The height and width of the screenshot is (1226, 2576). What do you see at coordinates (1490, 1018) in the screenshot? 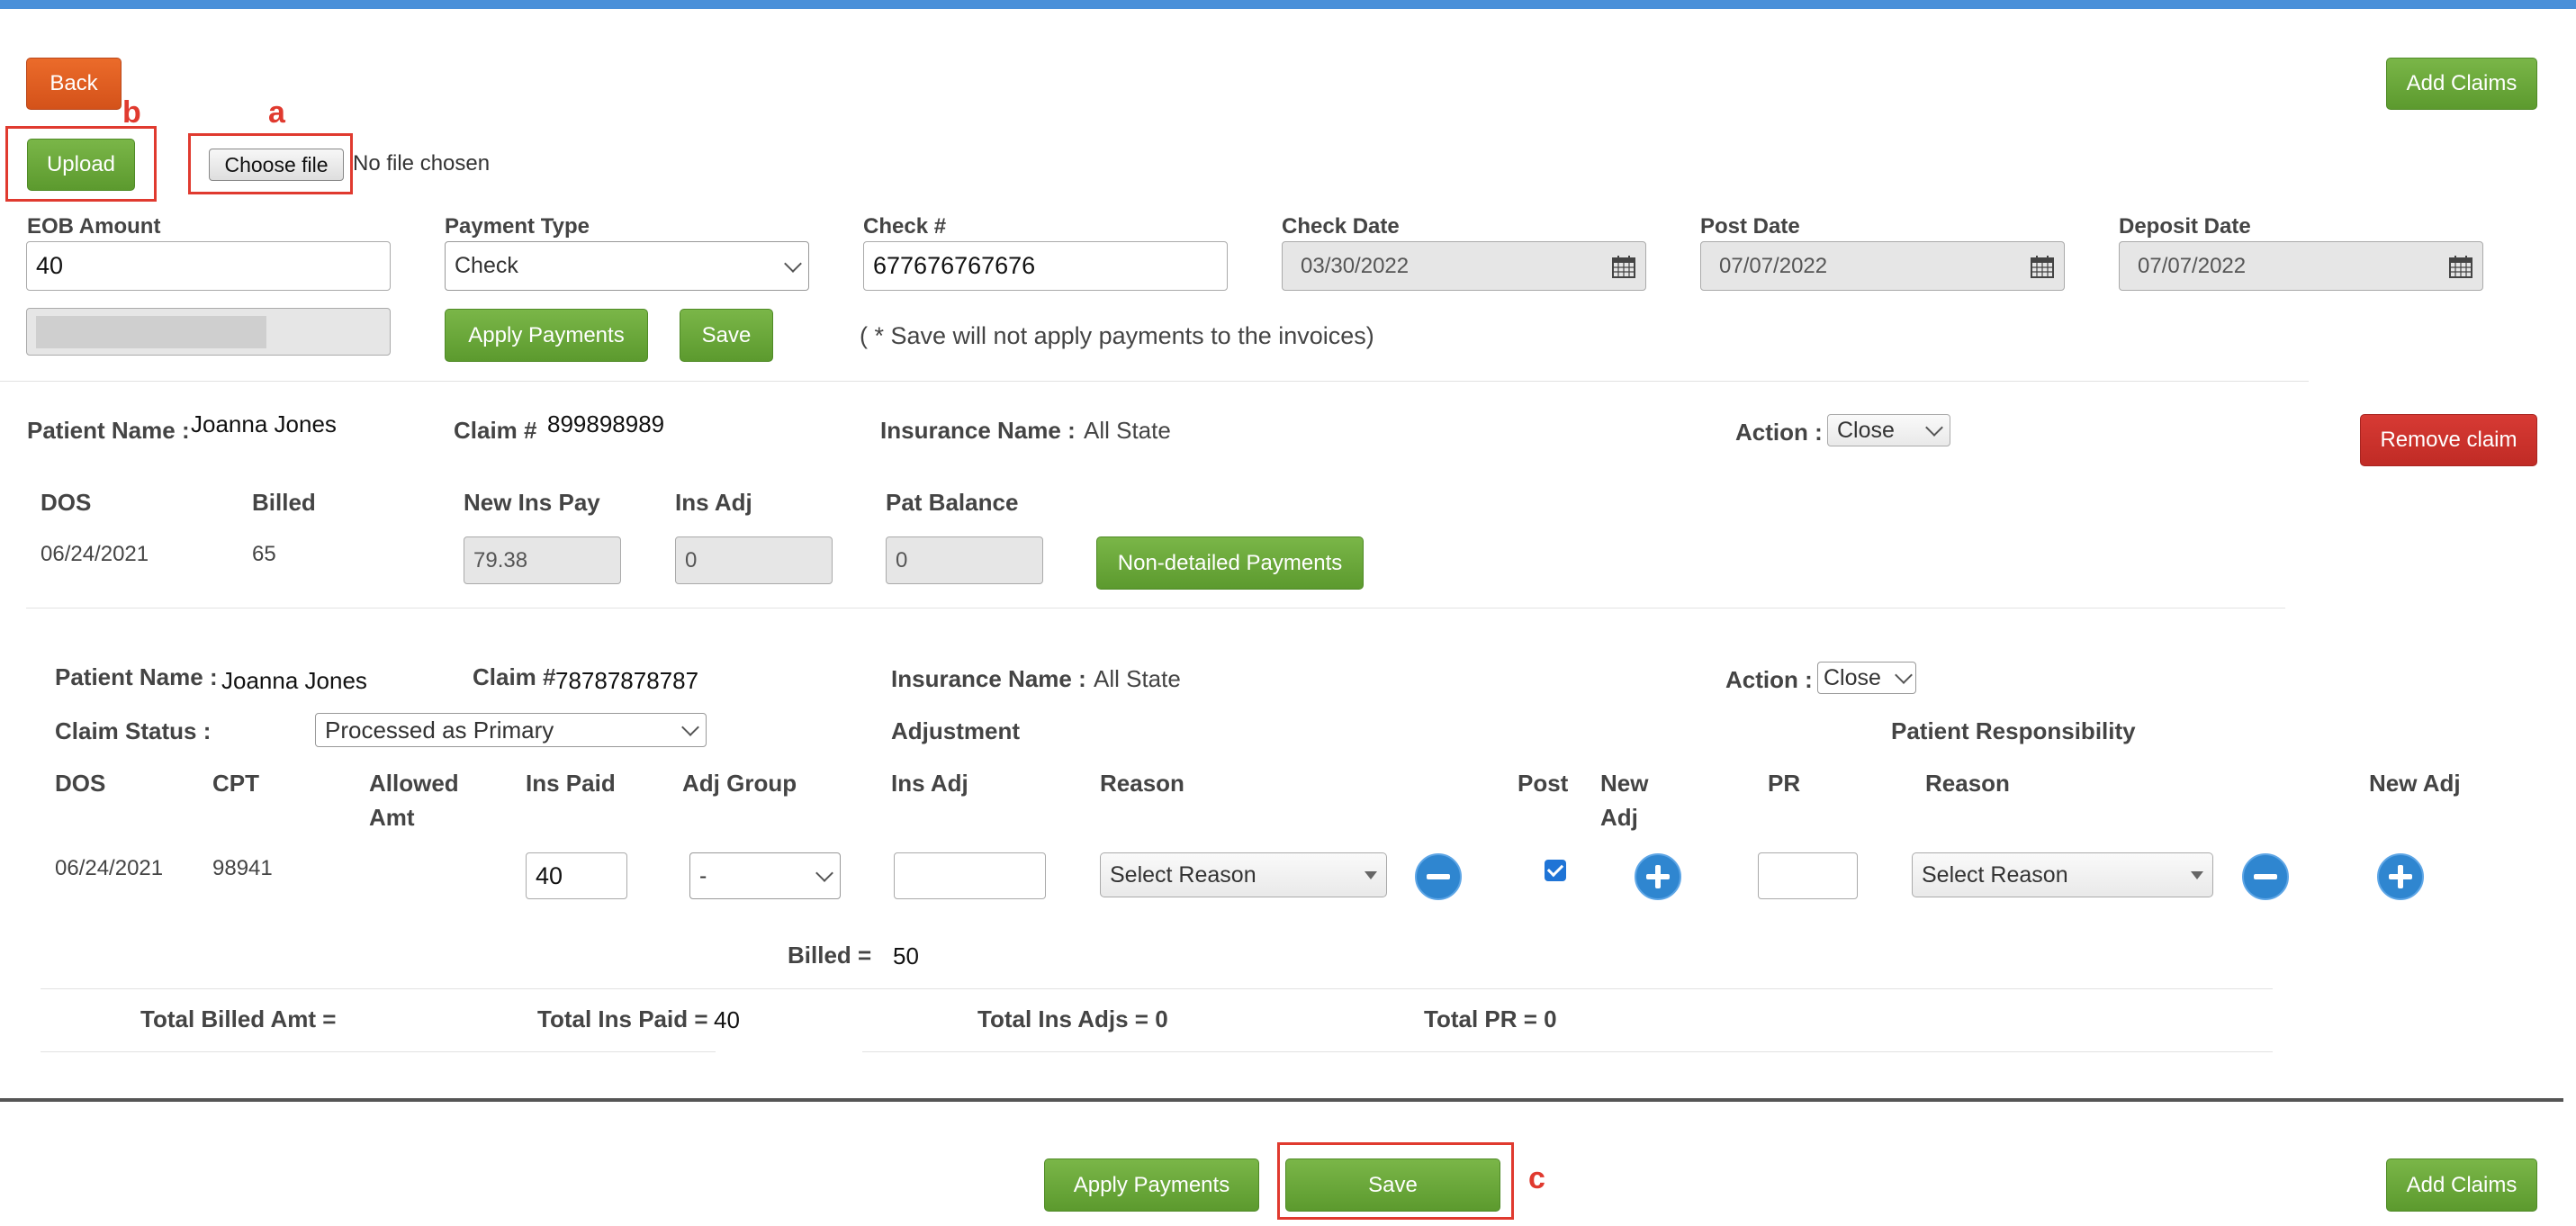
I see `total-pr: Total PR = 0` at bounding box center [1490, 1018].